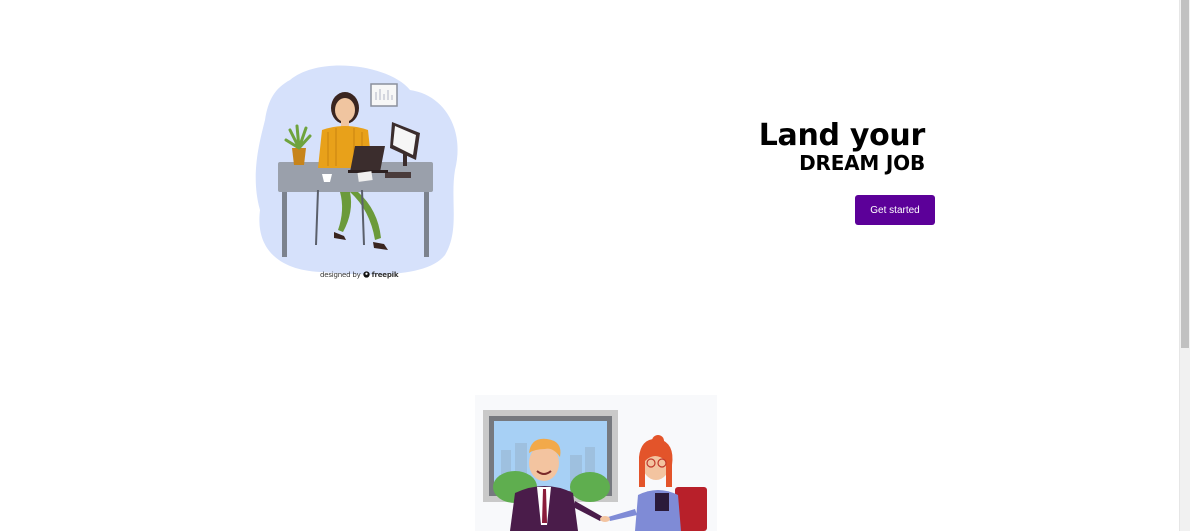 Image resolution: width=1200 pixels, height=531 pixels. Describe the element at coordinates (895, 210) in the screenshot. I see `get-started-button: Get started` at that location.